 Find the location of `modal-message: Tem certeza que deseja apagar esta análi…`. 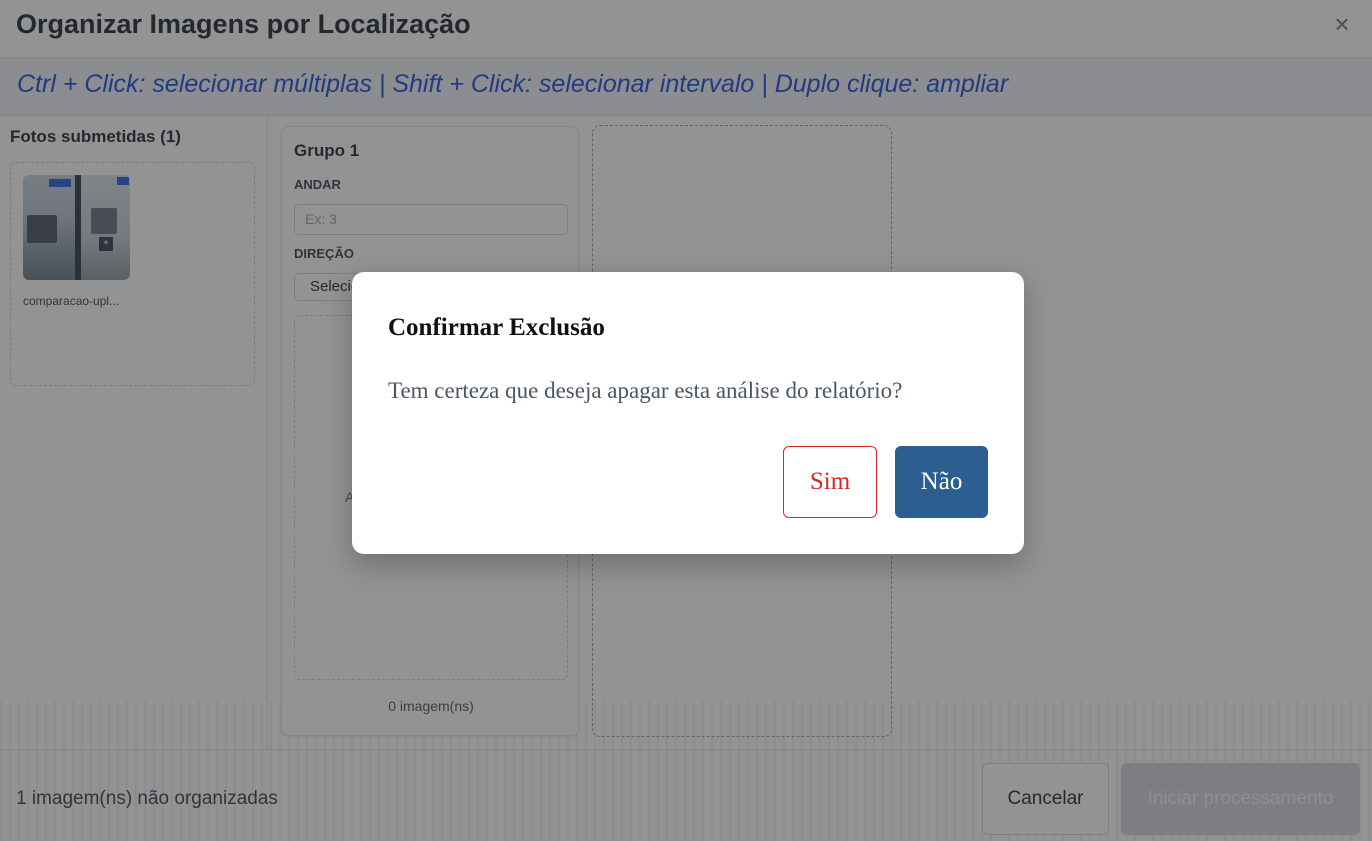

modal-message: Tem certeza que deseja apagar esta análi… is located at coordinates (645, 390).